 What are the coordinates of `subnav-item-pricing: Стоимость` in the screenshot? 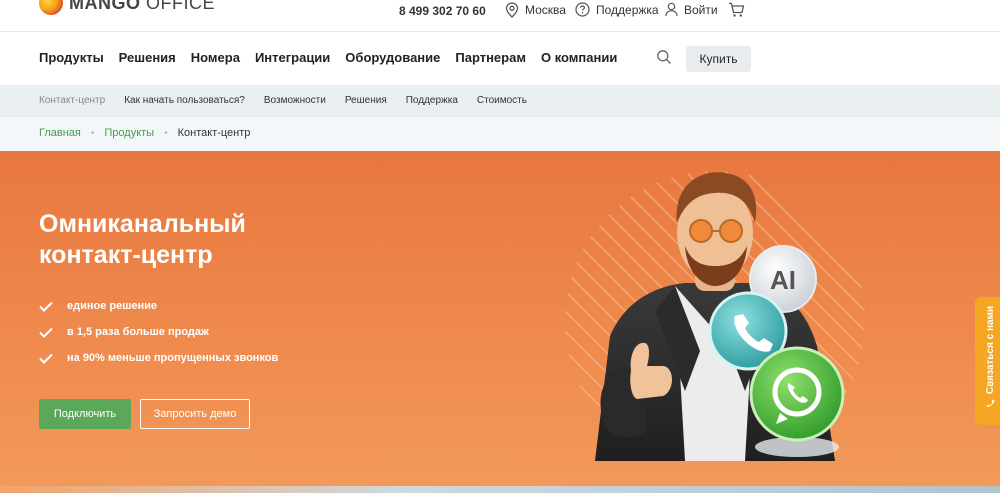 It's located at (502, 100).